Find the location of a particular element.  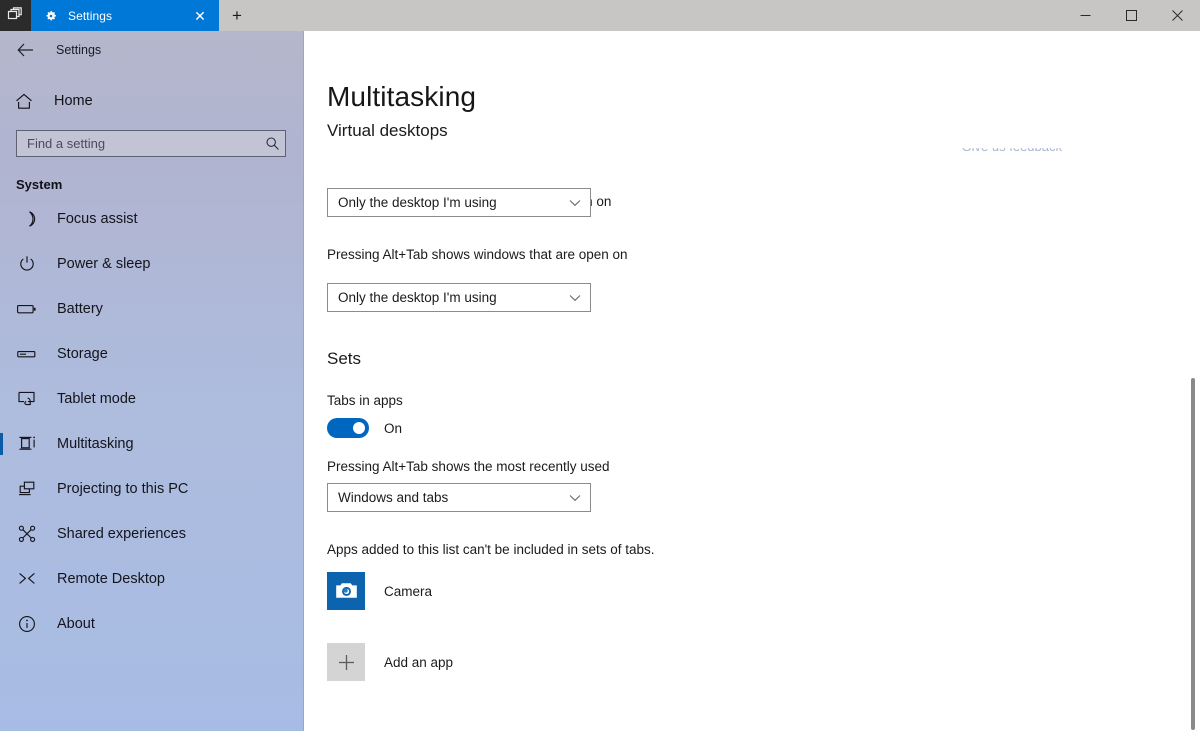

add-an-app-label: Add an app is located at coordinates (419, 662).